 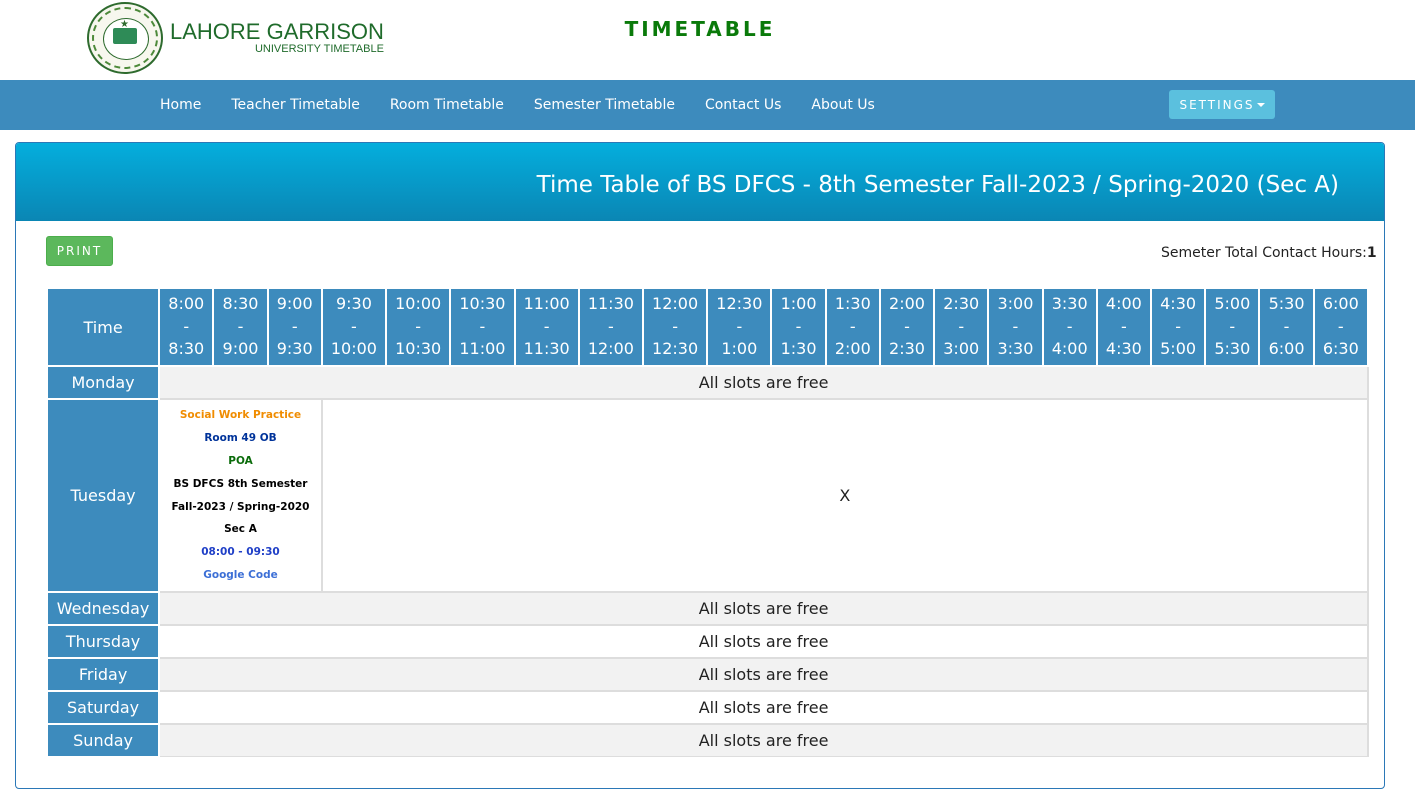 What do you see at coordinates (103, 674) in the screenshot?
I see `day-label-friday: Friday` at bounding box center [103, 674].